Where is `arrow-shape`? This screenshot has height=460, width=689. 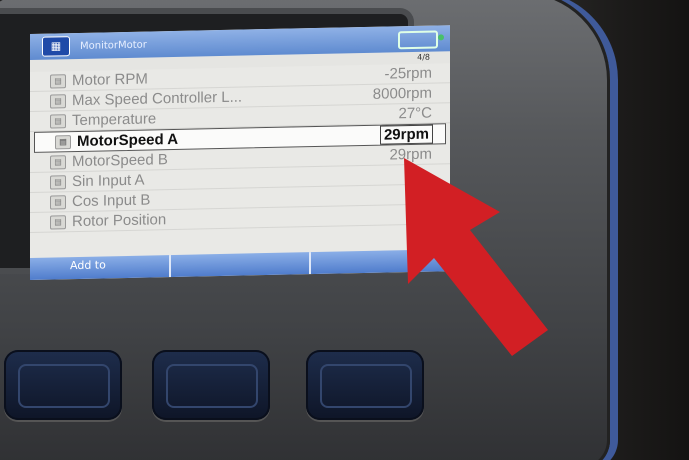 arrow-shape is located at coordinates (476, 257).